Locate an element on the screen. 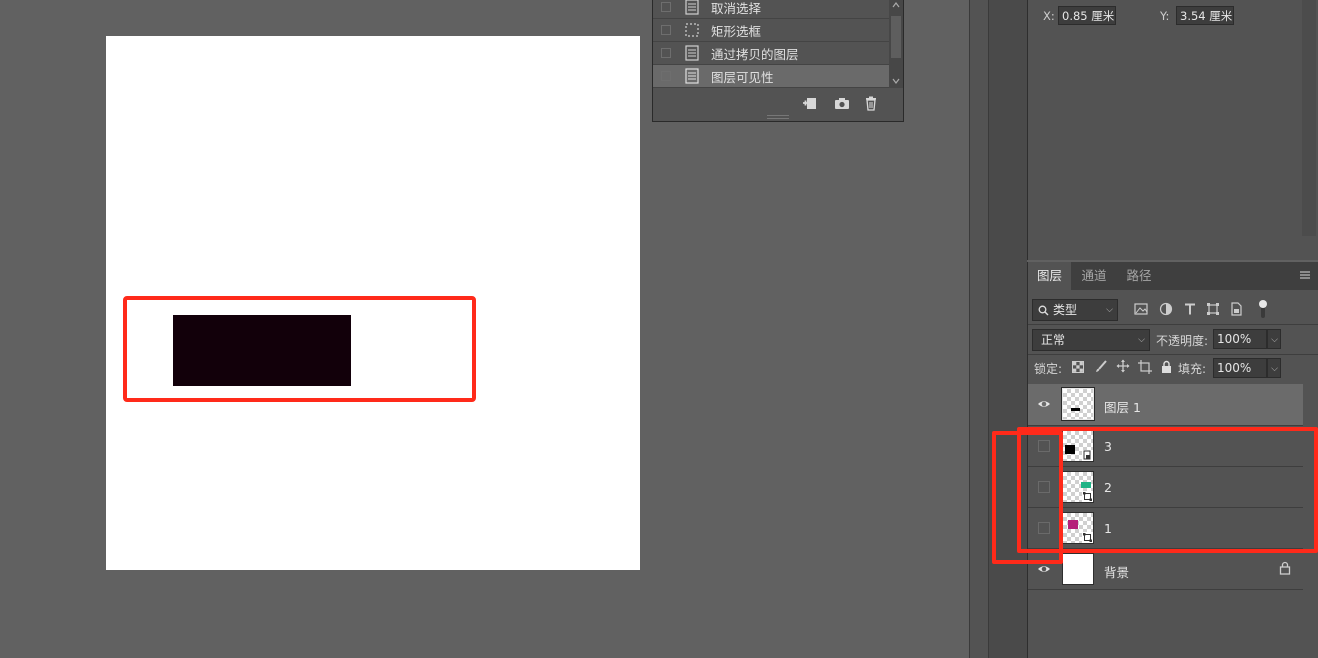  y-position-input: 3.54 厘米 is located at coordinates (1205, 15).